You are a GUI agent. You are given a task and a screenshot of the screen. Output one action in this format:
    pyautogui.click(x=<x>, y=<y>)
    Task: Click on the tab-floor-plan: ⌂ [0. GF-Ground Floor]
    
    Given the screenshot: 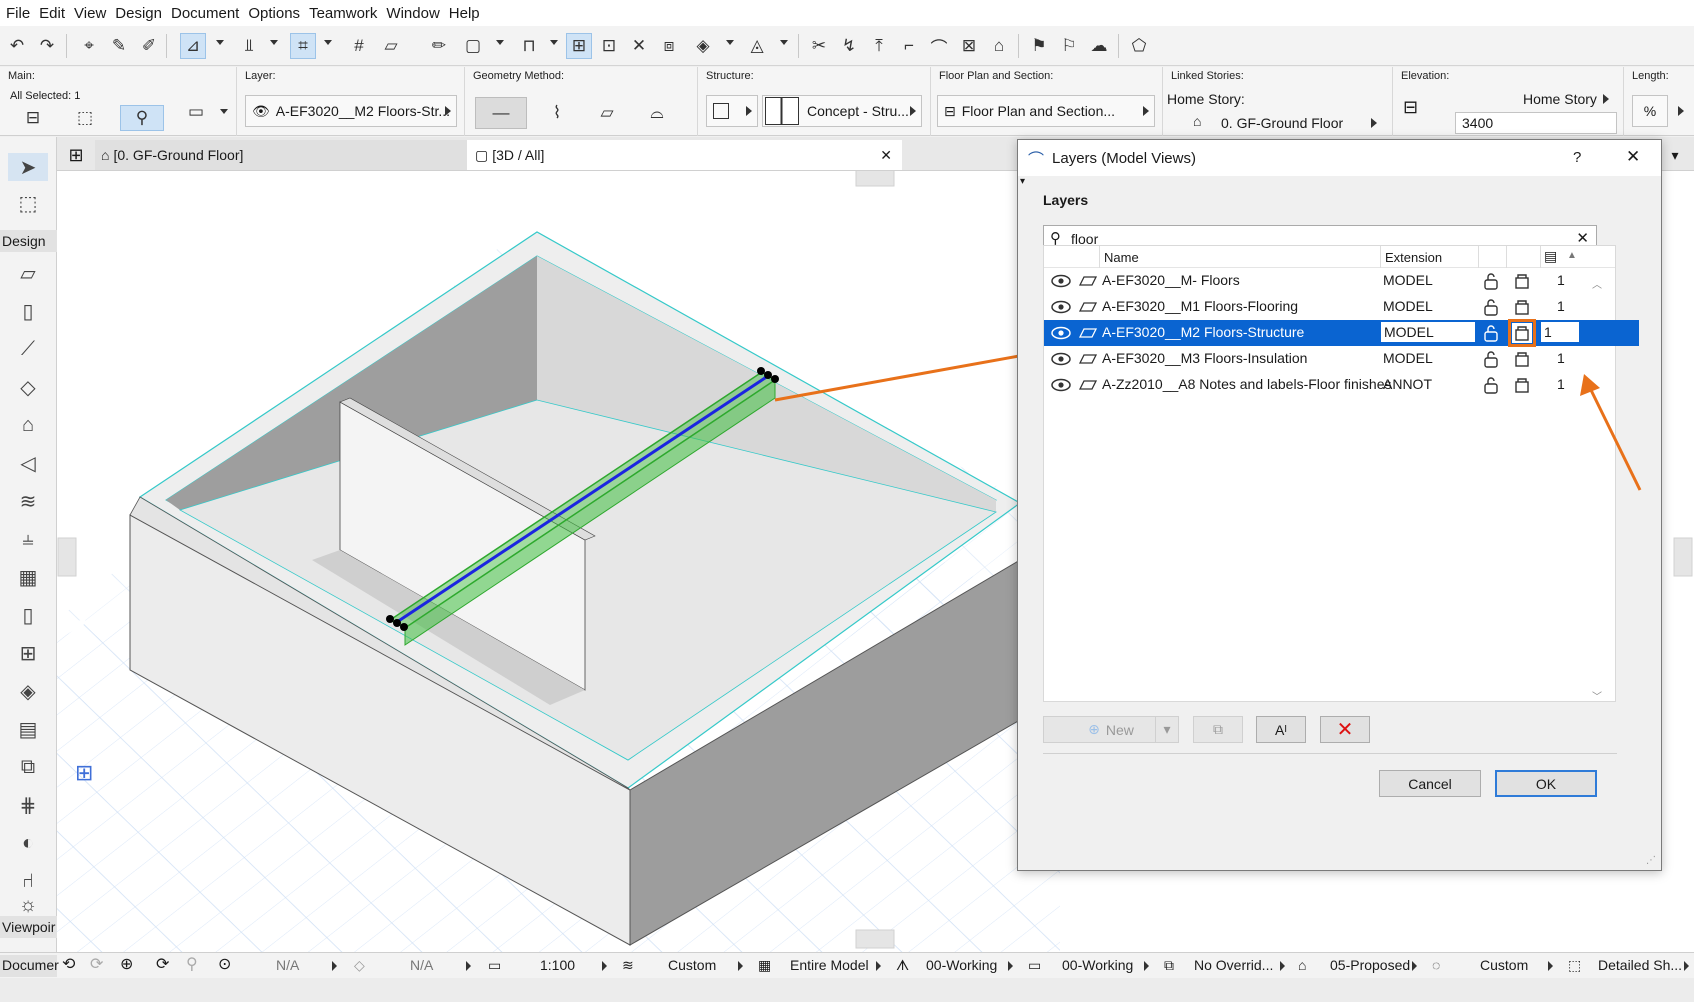 What is the action you would take?
    pyautogui.click(x=310, y=155)
    